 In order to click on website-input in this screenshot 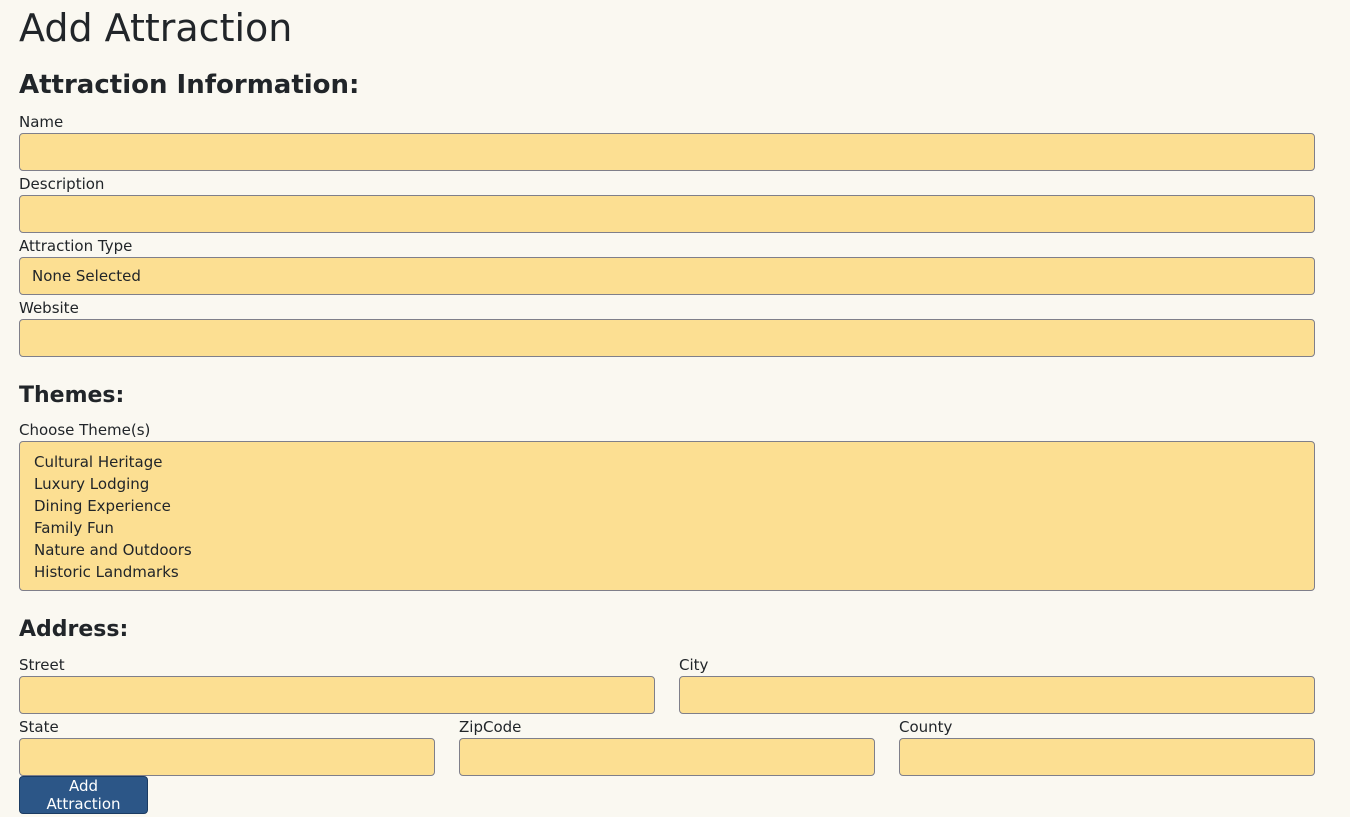, I will do `click(667, 338)`.